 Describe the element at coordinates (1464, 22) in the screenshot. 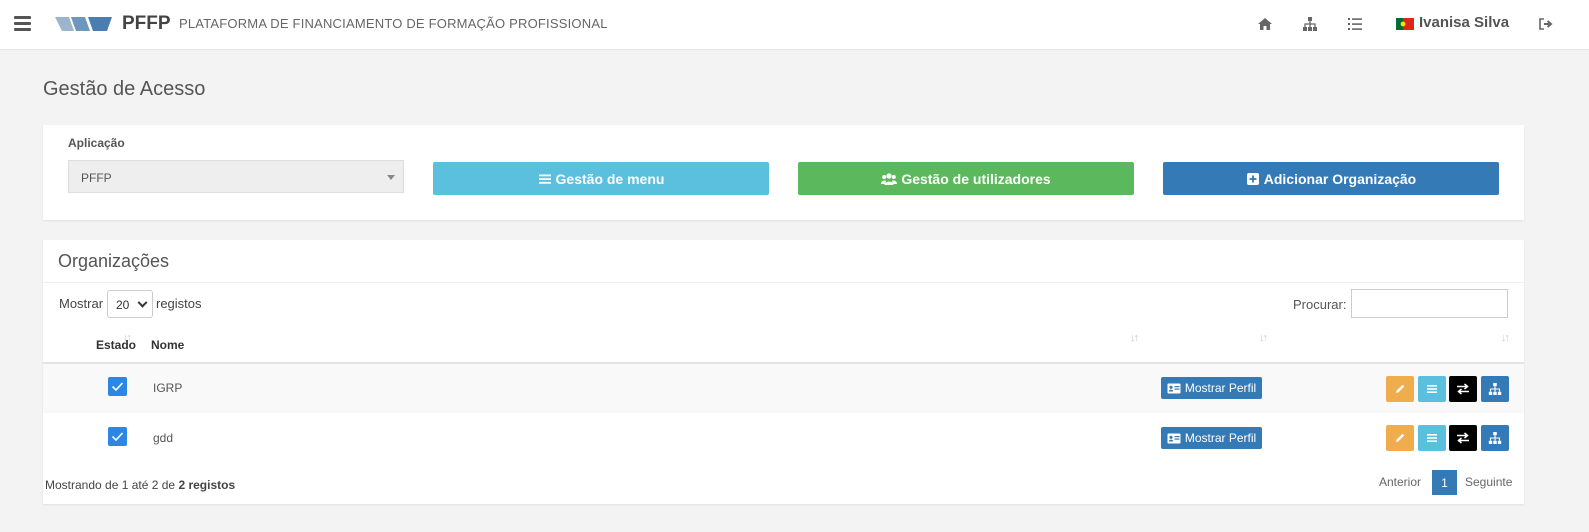

I see `user-name: Ivanisa Silva` at that location.